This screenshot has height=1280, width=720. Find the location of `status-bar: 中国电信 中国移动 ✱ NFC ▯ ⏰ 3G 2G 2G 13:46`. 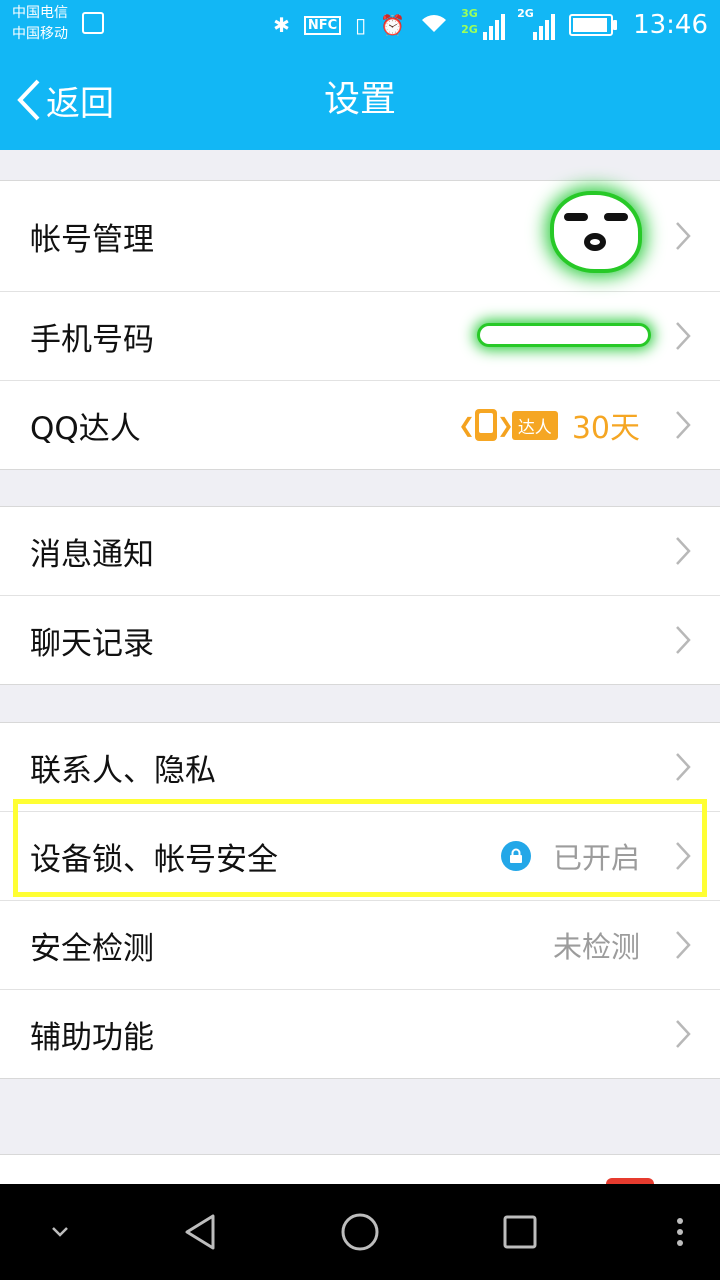

status-bar: 中国电信 中国移动 ✱ NFC ▯ ⏰ 3G 2G 2G 13:46 is located at coordinates (360, 25).